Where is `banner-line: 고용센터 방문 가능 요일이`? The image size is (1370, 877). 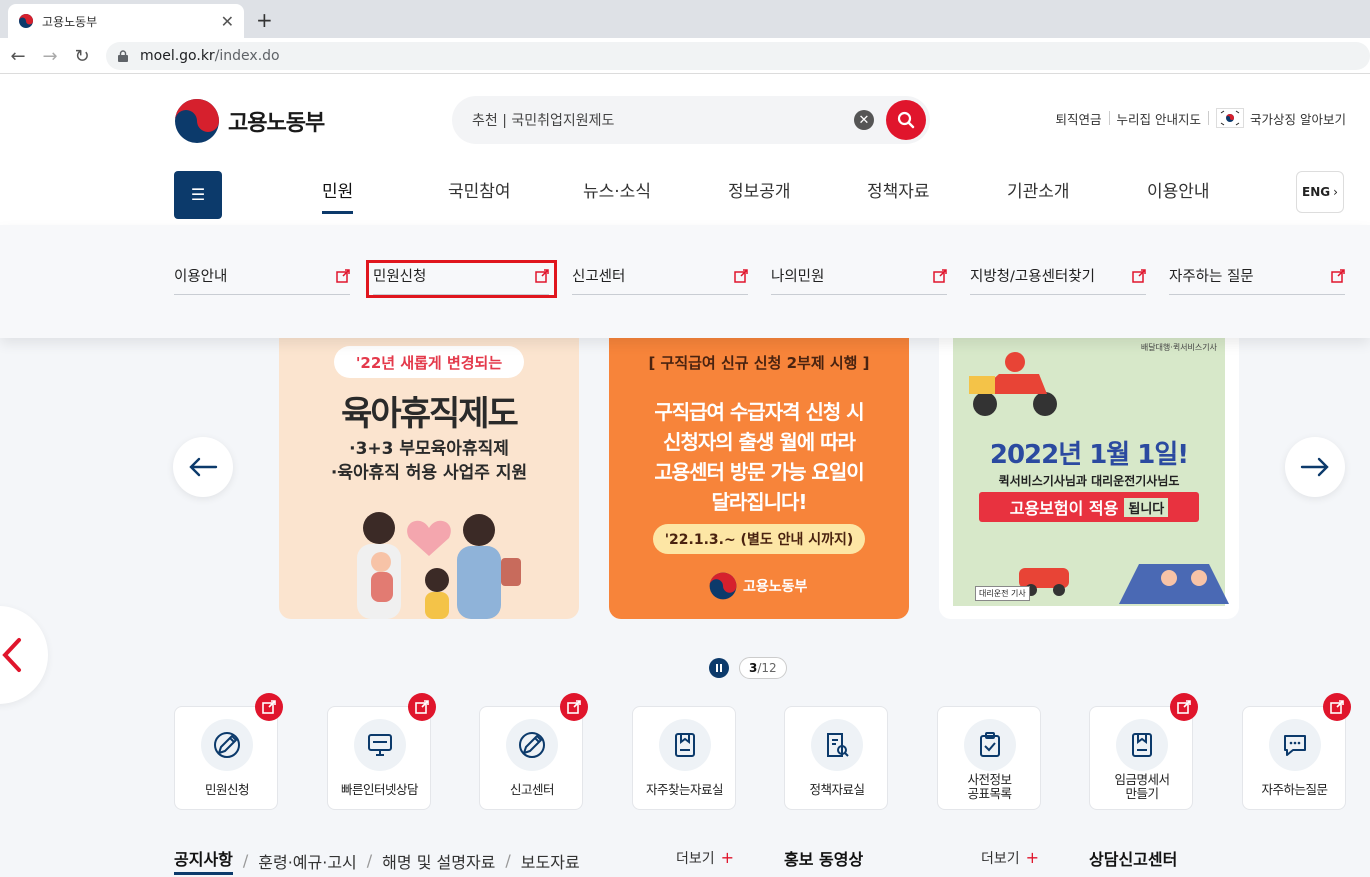
banner-line: 고용센터 방문 가능 요일이 is located at coordinates (759, 472).